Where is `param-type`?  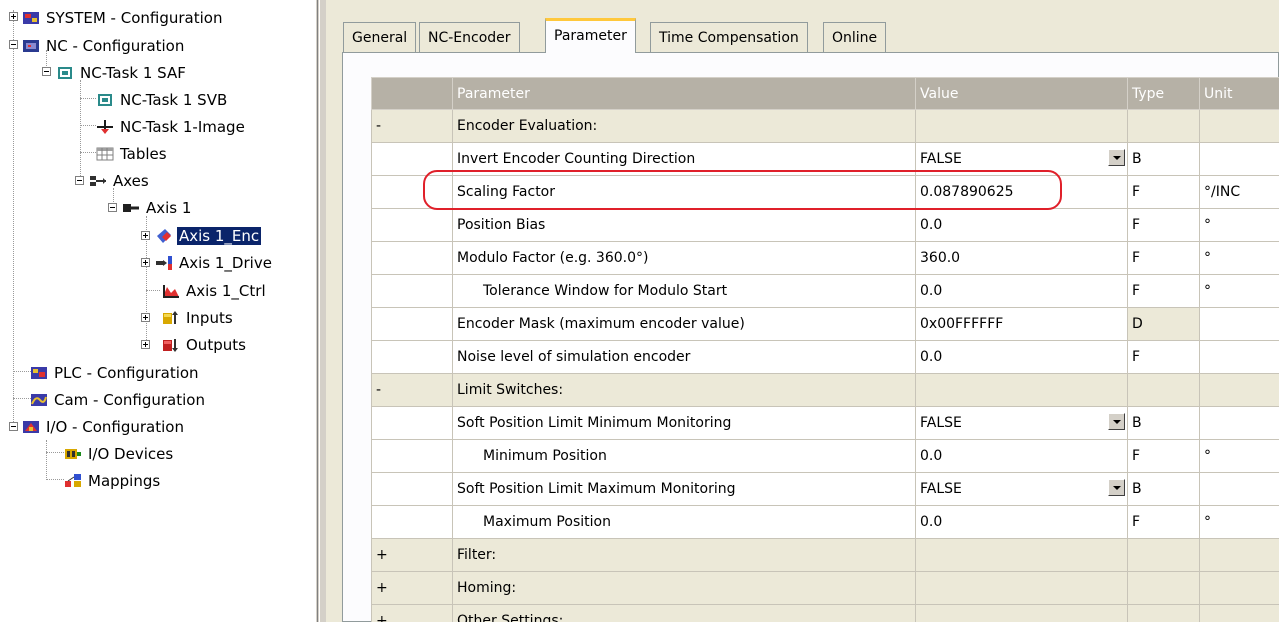
param-type is located at coordinates (1163, 390).